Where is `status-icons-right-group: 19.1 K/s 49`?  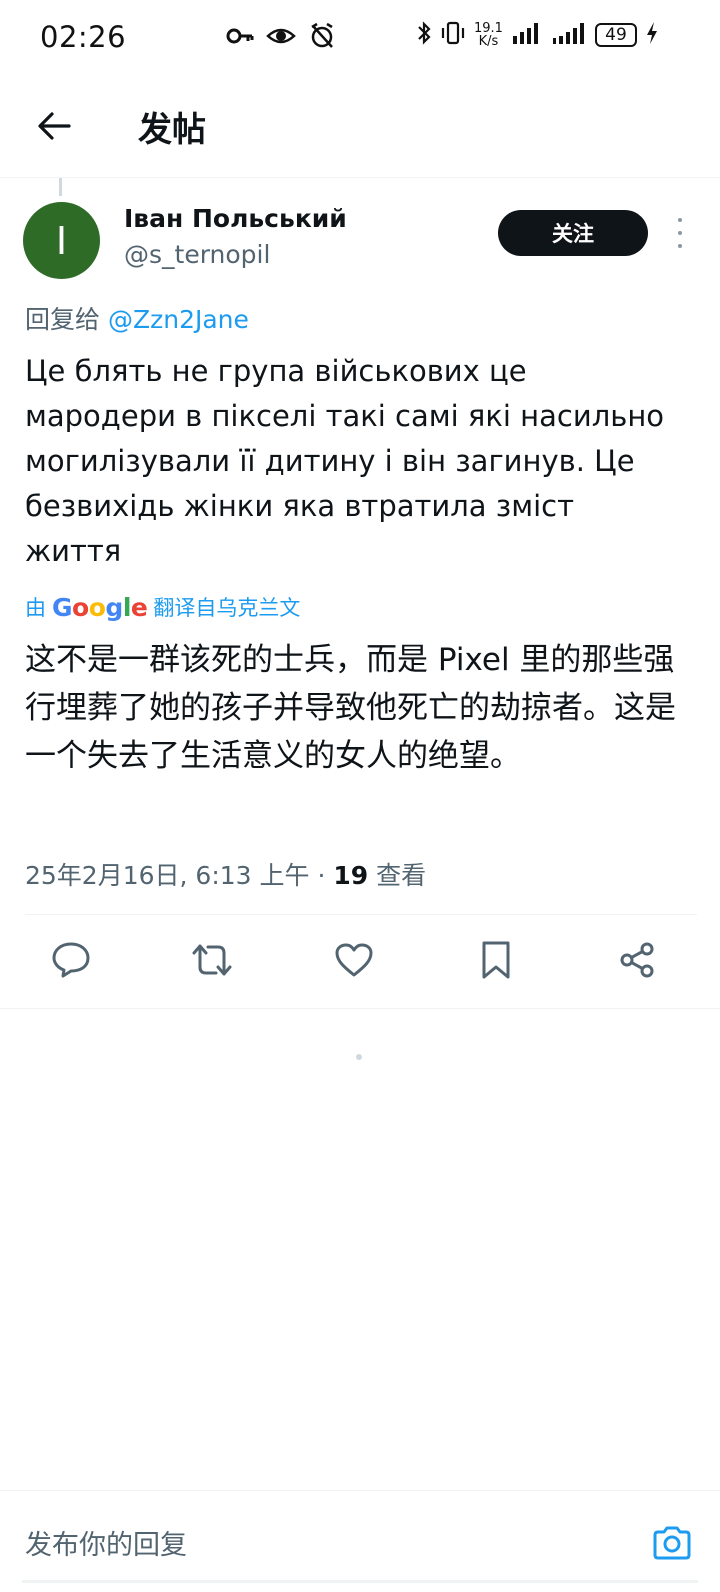 status-icons-right-group: 19.1 K/s 49 is located at coordinates (537, 35).